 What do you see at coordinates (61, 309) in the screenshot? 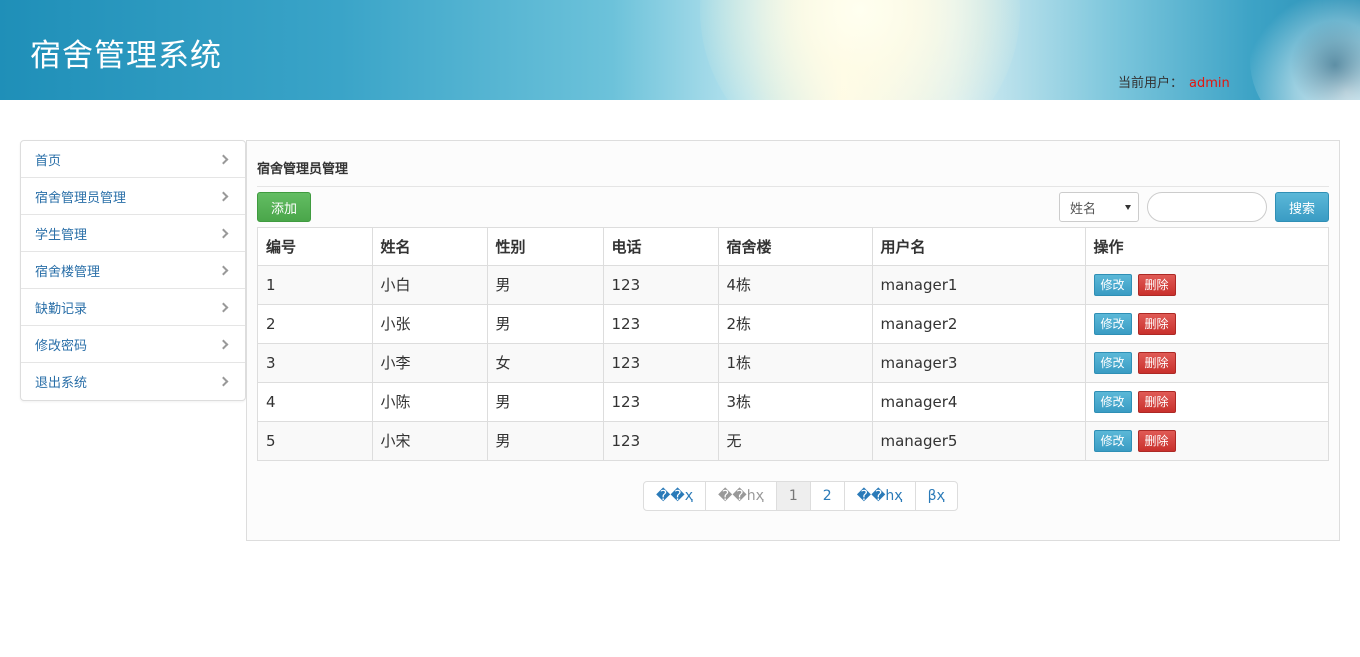
I see `sidebar-item-label: 缺勤记录` at bounding box center [61, 309].